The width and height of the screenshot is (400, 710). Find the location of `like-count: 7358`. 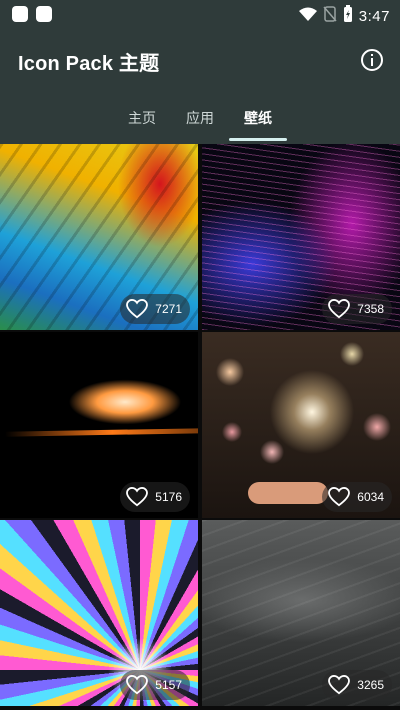

like-count: 7358 is located at coordinates (370, 309).